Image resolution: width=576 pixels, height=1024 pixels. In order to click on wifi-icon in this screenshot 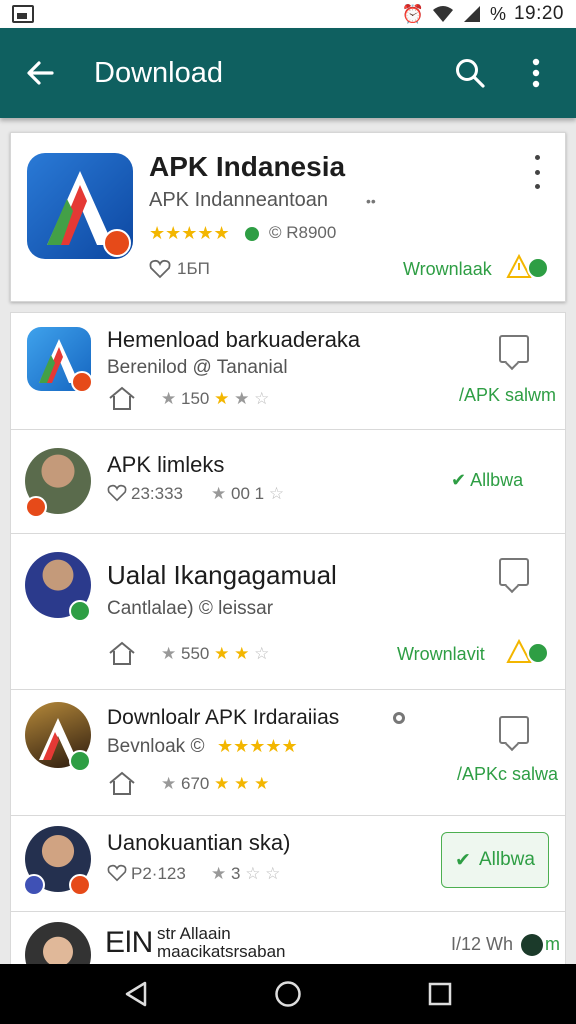, I will do `click(442, 14)`.